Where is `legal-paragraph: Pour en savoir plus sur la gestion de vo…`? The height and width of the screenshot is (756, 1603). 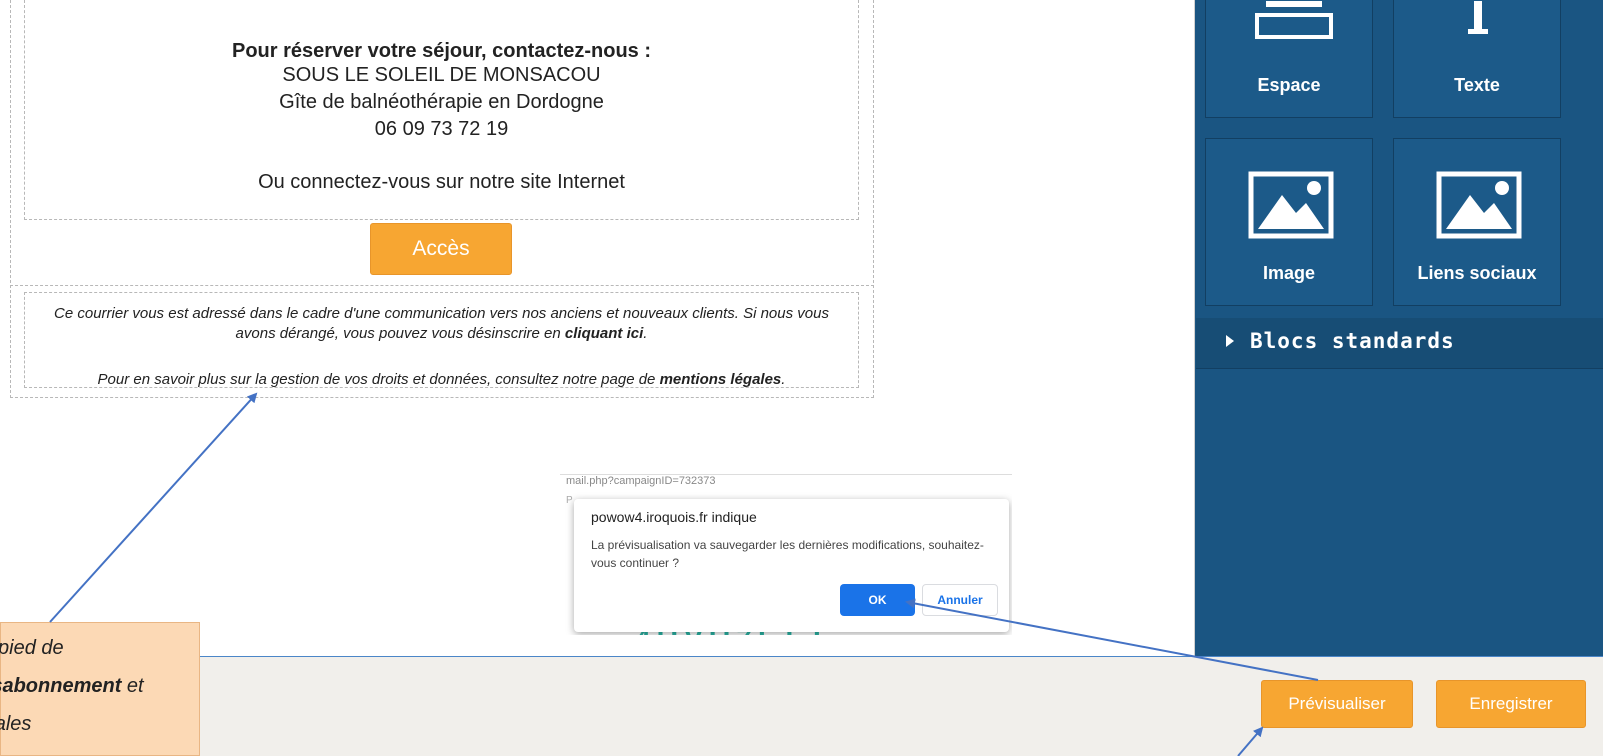 legal-paragraph: Pour en savoir plus sur la gestion de vo… is located at coordinates (441, 380).